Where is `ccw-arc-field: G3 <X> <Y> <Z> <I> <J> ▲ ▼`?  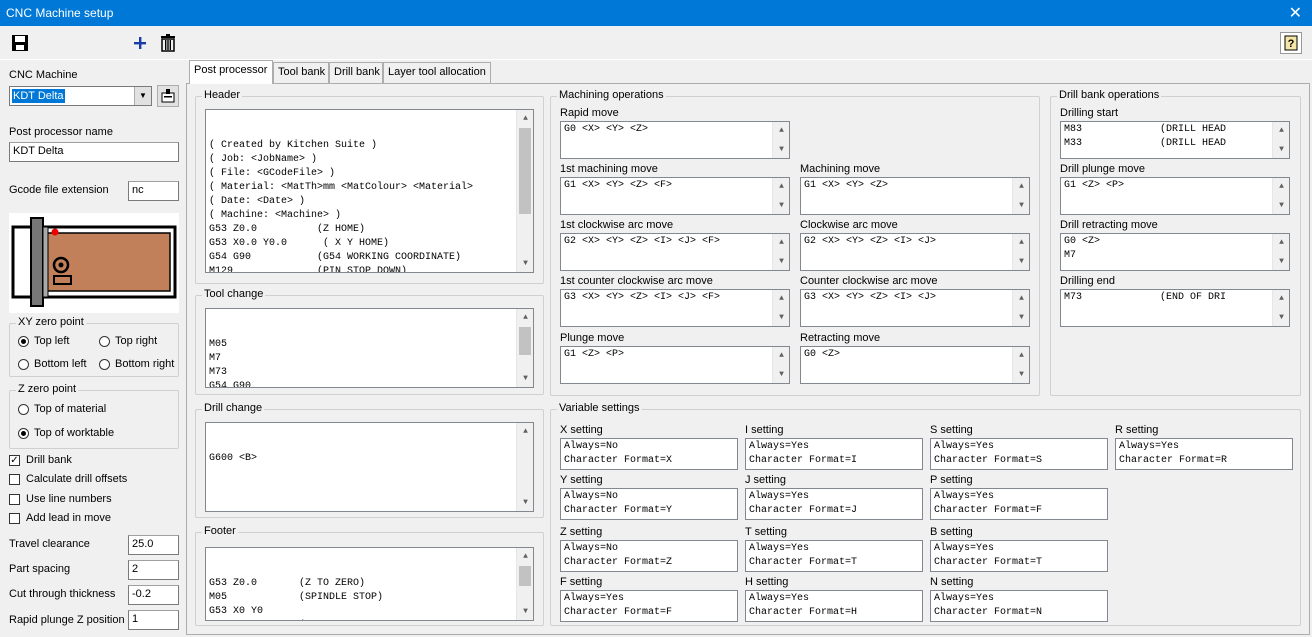
ccw-arc-field: G3 <X> <Y> <Z> <I> <J> ▲ ▼ is located at coordinates (915, 308).